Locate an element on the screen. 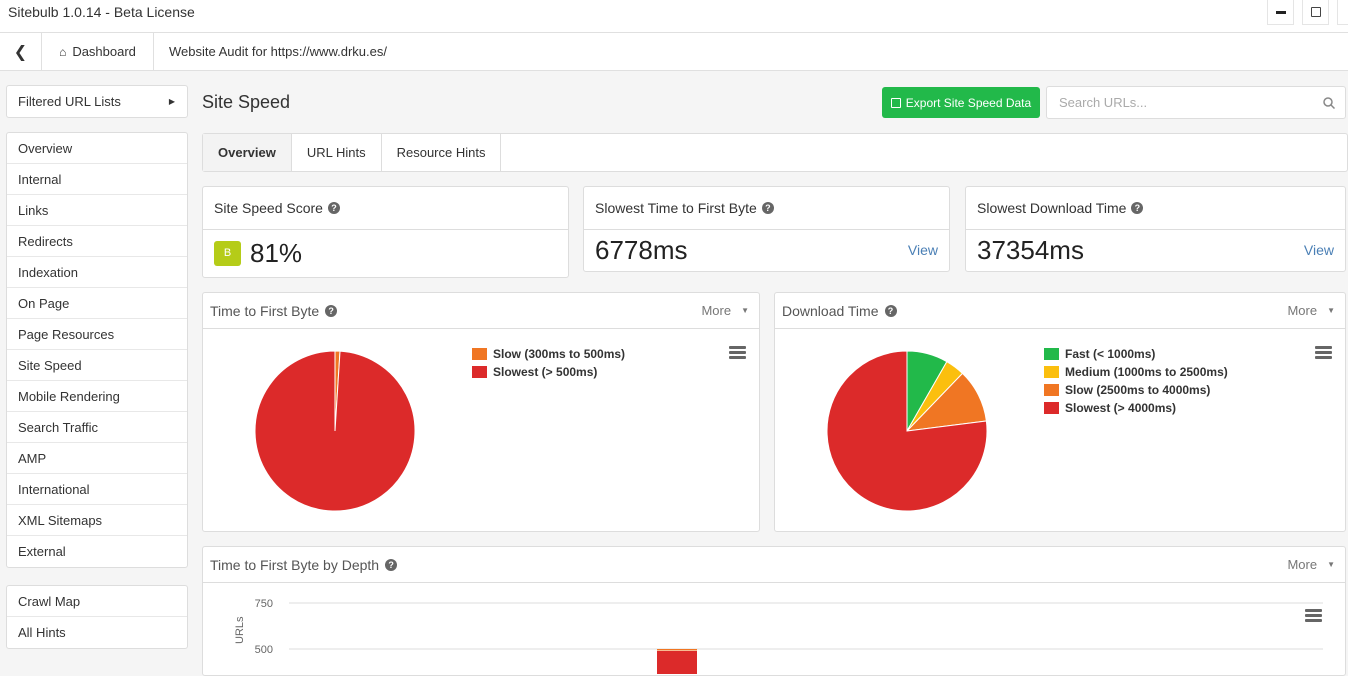 This screenshot has height=676, width=1348. depth-chart-title: Time to First Byte by Depth is located at coordinates (295, 564).